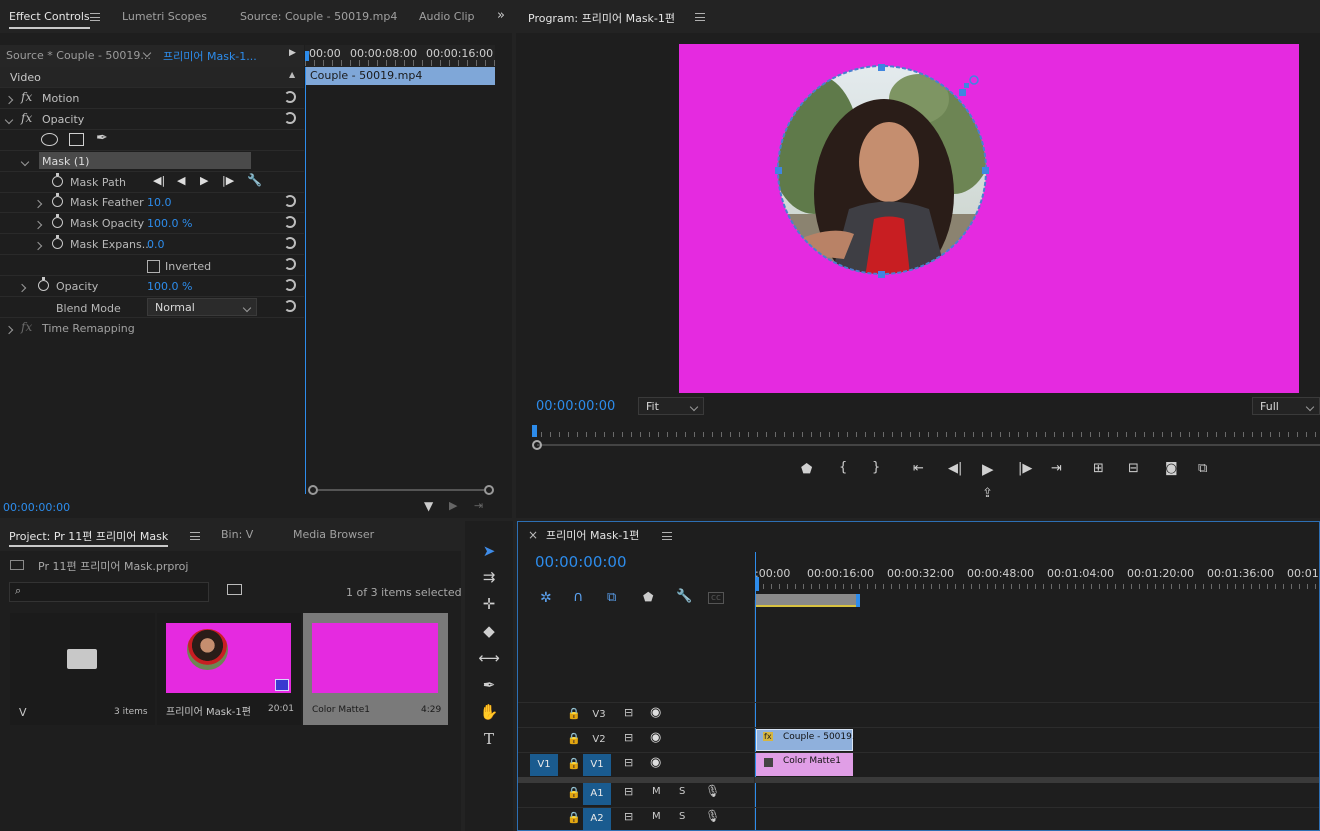 The height and width of the screenshot is (831, 1320). I want to click on effect-time-remapping: fx Time Remapping, so click(152, 328).